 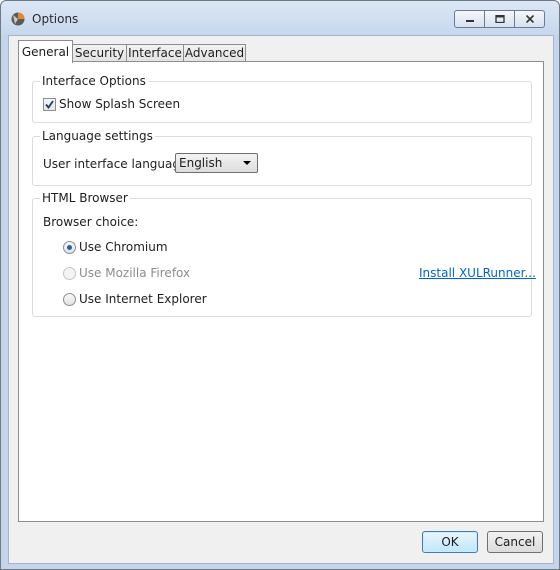 I want to click on interface-options-group: Interface Options Show Splash Screen, so click(x=282, y=98).